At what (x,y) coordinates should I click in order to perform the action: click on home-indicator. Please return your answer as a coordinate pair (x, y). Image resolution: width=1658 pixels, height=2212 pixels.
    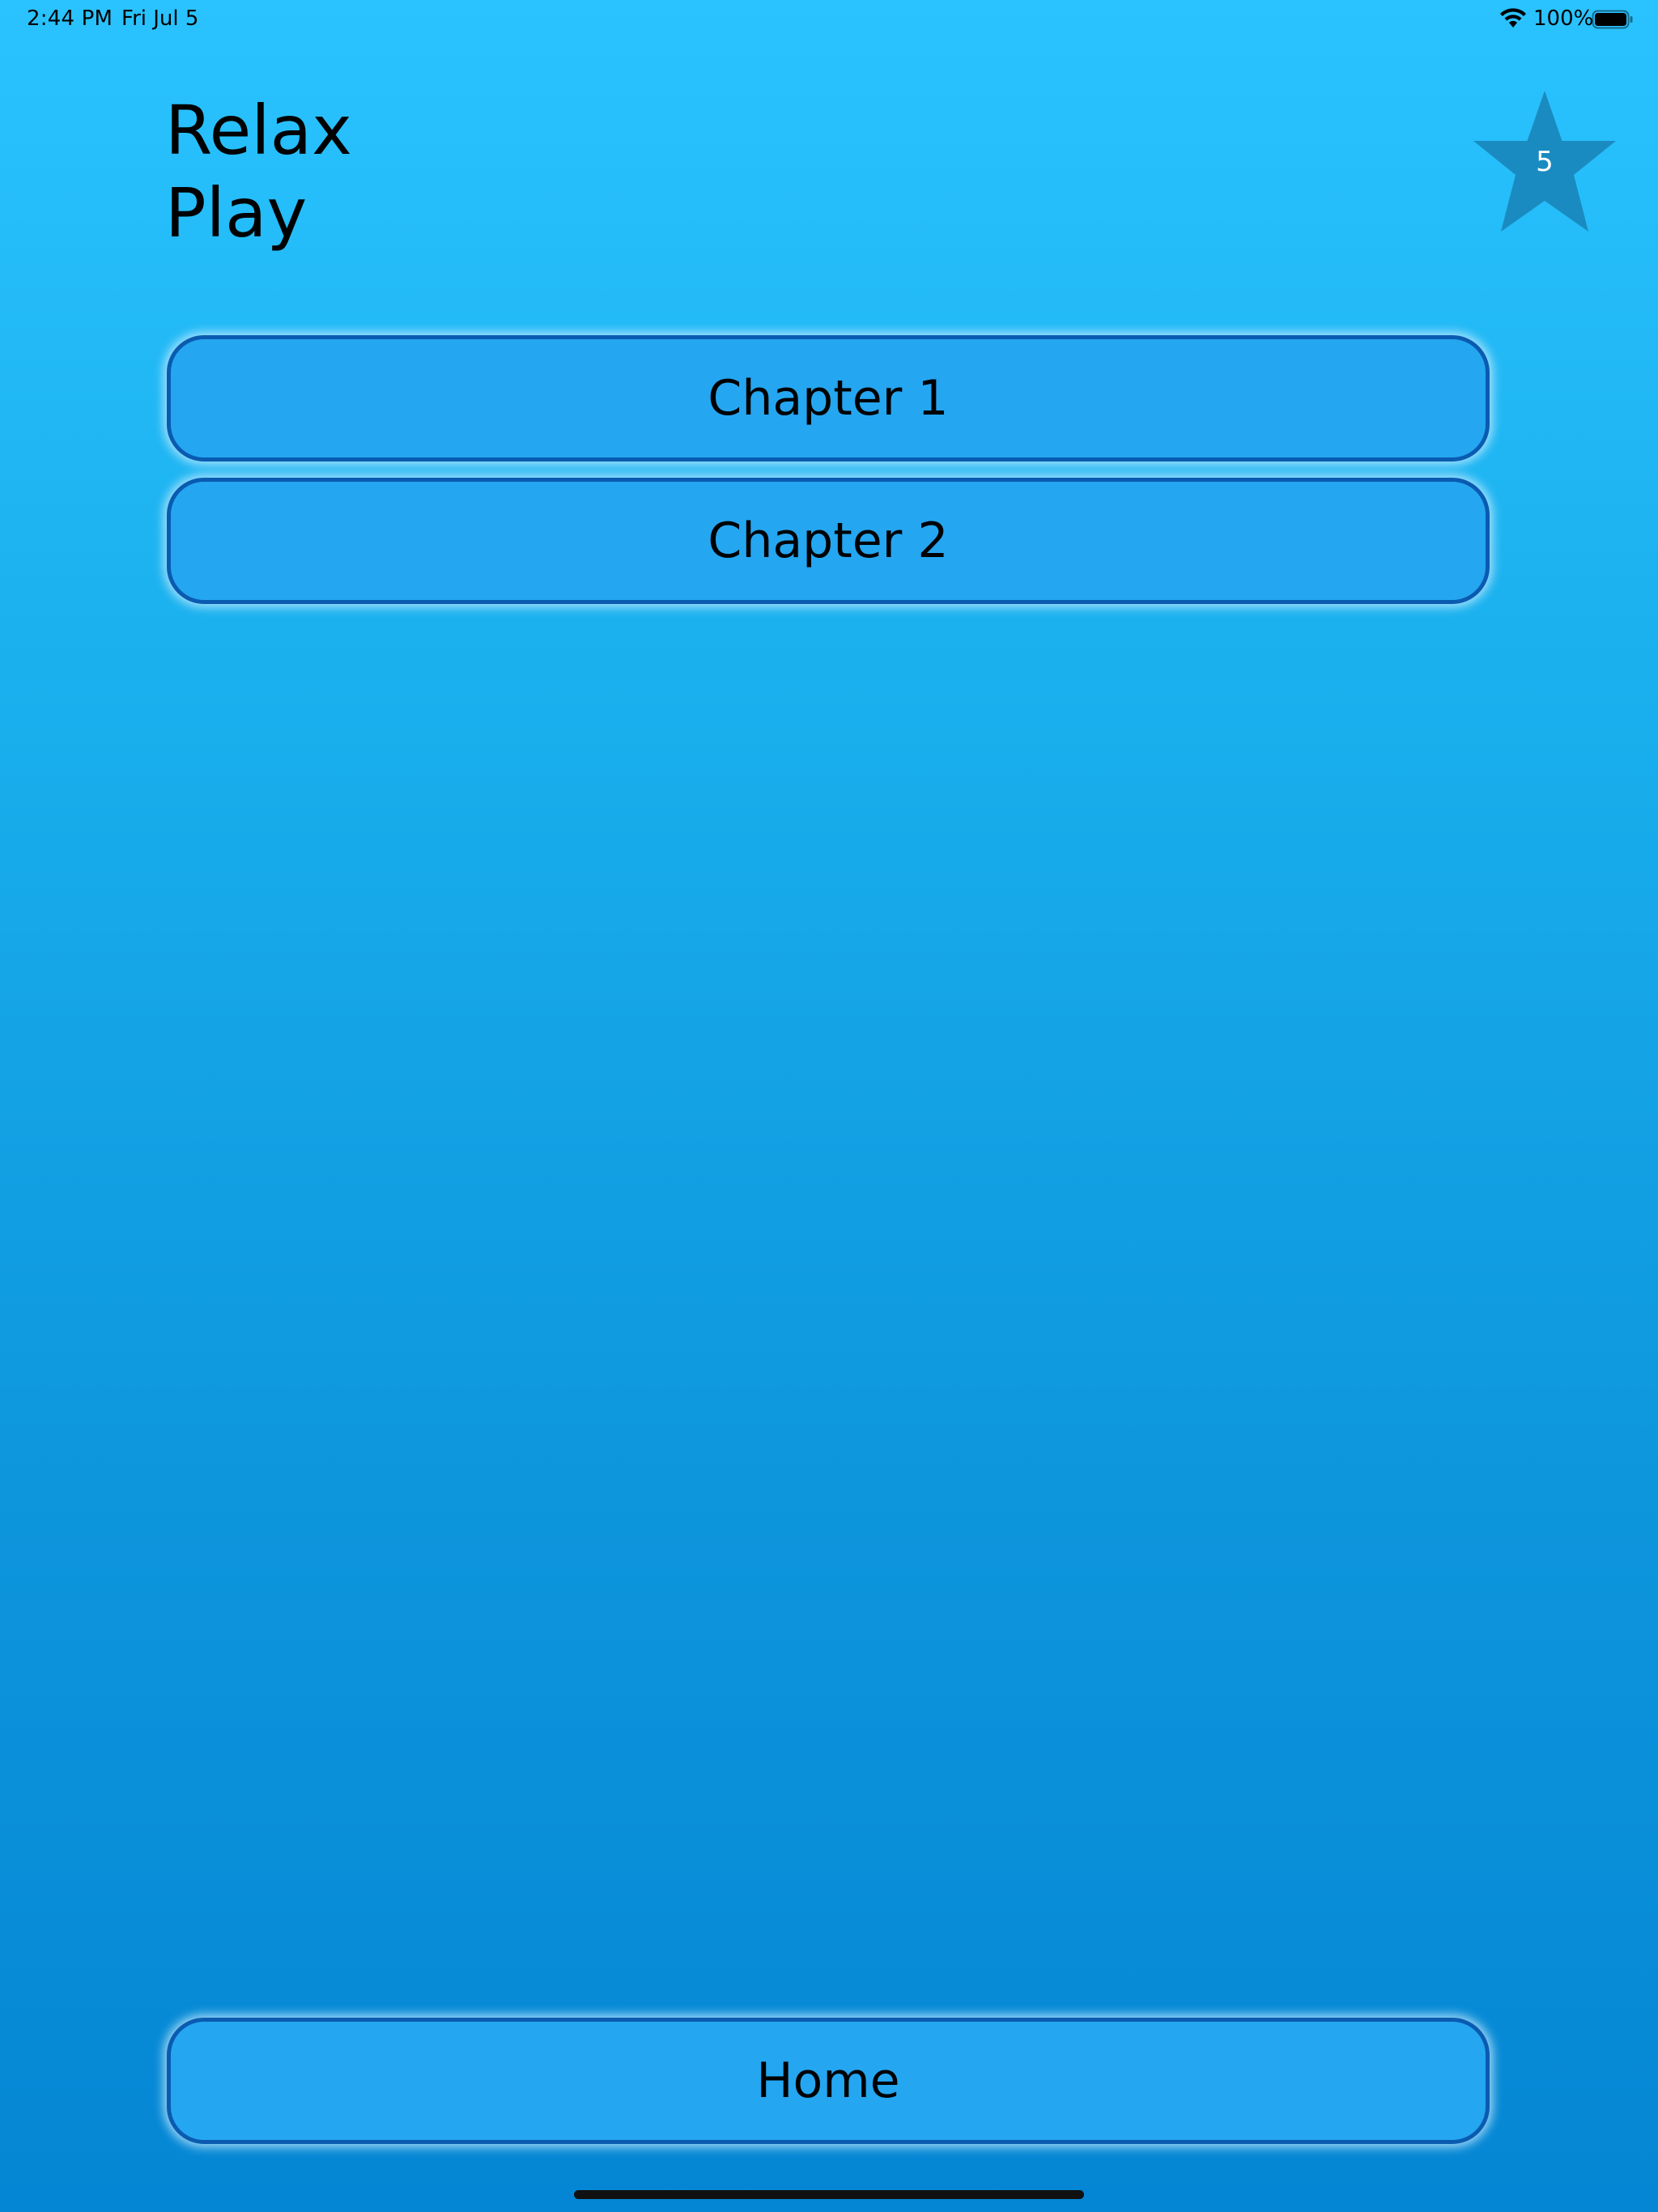
    Looking at the image, I should click on (829, 2195).